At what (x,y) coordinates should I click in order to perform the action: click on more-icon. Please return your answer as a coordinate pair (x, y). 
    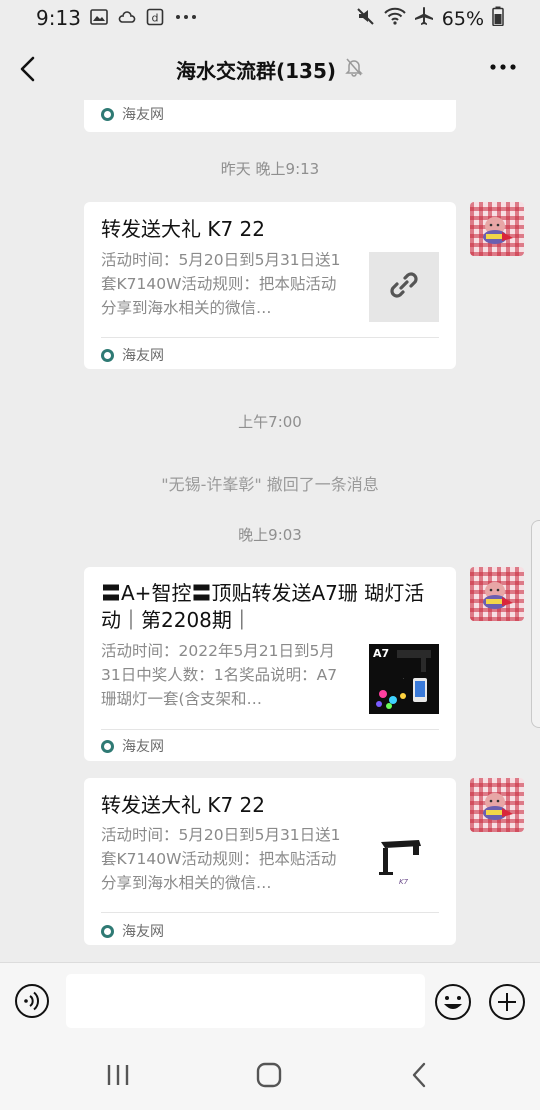
    Looking at the image, I should click on (503, 67).